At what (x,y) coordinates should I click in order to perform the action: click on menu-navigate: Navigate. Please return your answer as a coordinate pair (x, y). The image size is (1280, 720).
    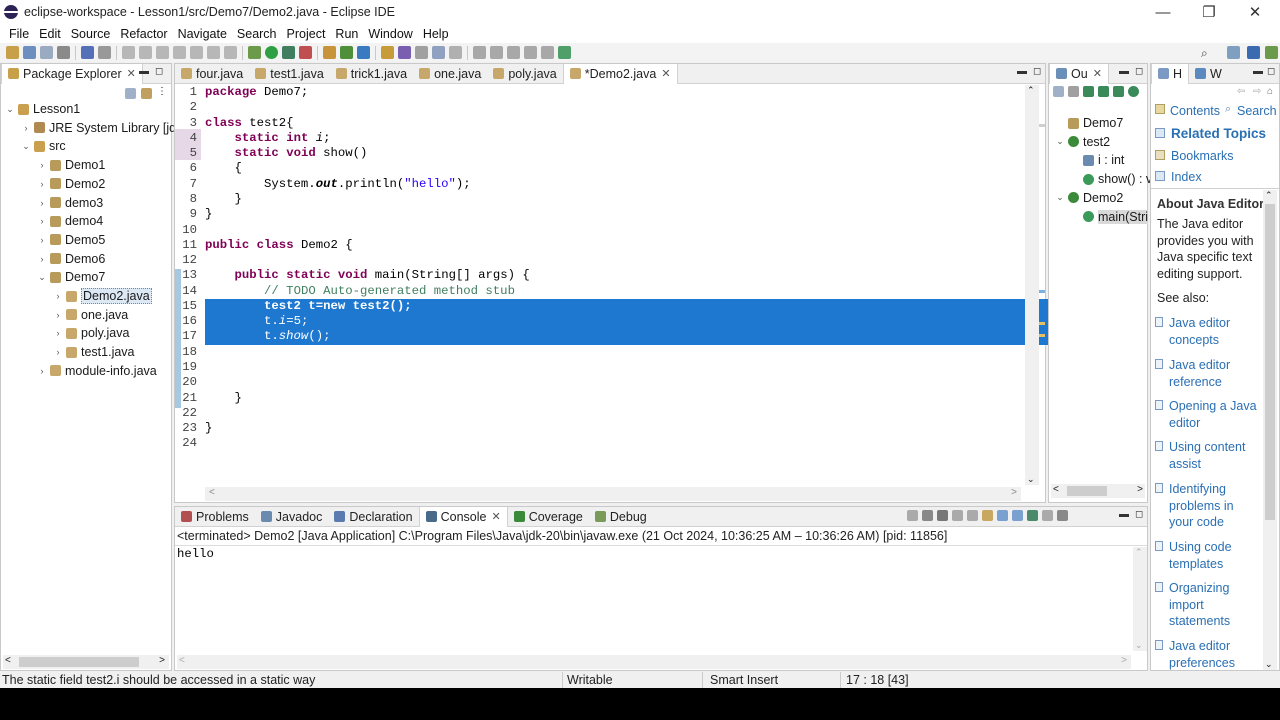
    Looking at the image, I should click on (202, 34).